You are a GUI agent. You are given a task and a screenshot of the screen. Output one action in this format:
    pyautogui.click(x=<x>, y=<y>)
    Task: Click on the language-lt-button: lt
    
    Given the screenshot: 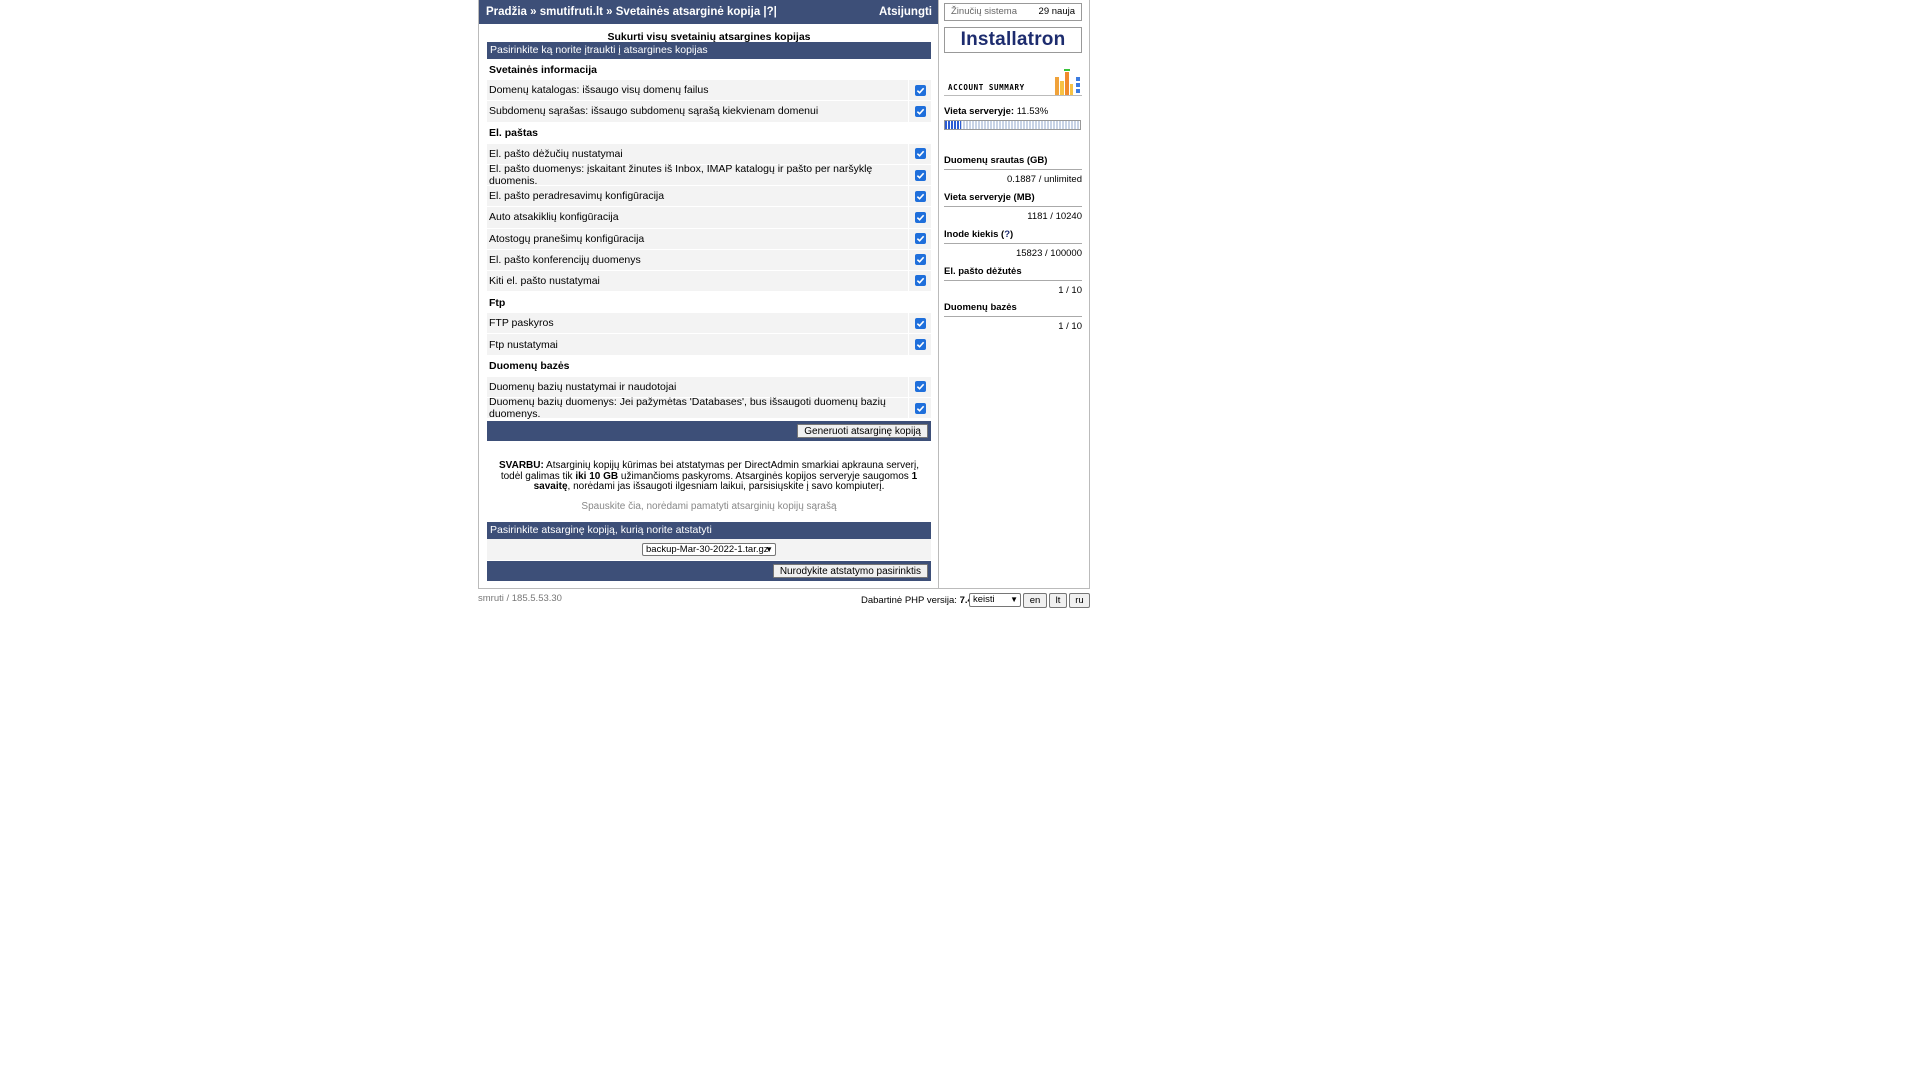 What is the action you would take?
    pyautogui.click(x=1058, y=600)
    